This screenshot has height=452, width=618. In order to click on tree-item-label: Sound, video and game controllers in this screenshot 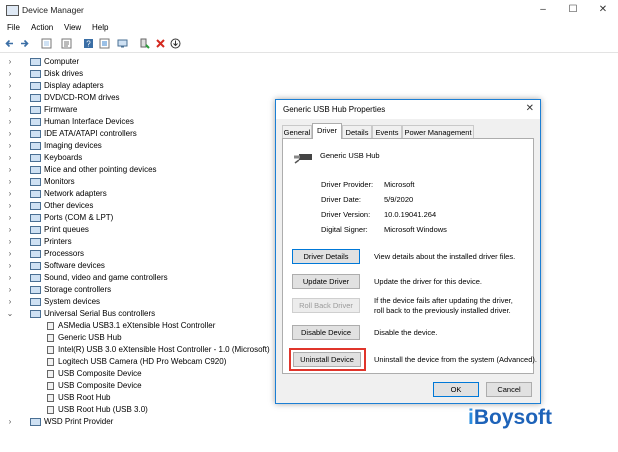, I will do `click(106, 277)`.